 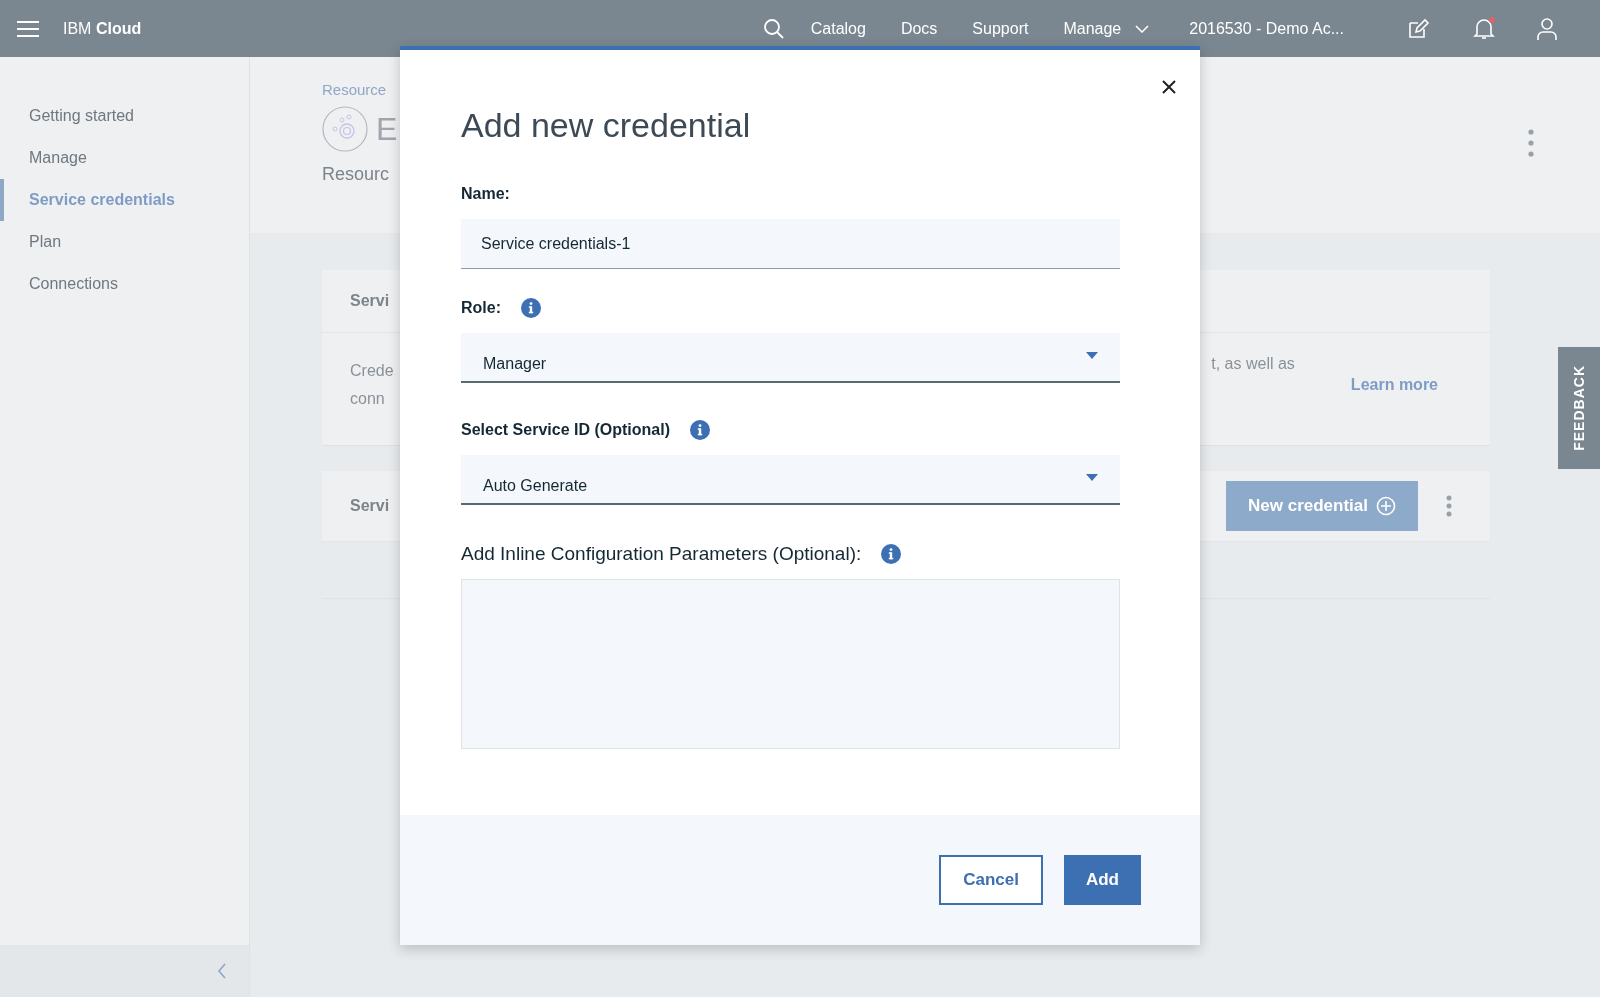 What do you see at coordinates (1579, 408) in the screenshot?
I see `feedback-tab: FEEDBACK` at bounding box center [1579, 408].